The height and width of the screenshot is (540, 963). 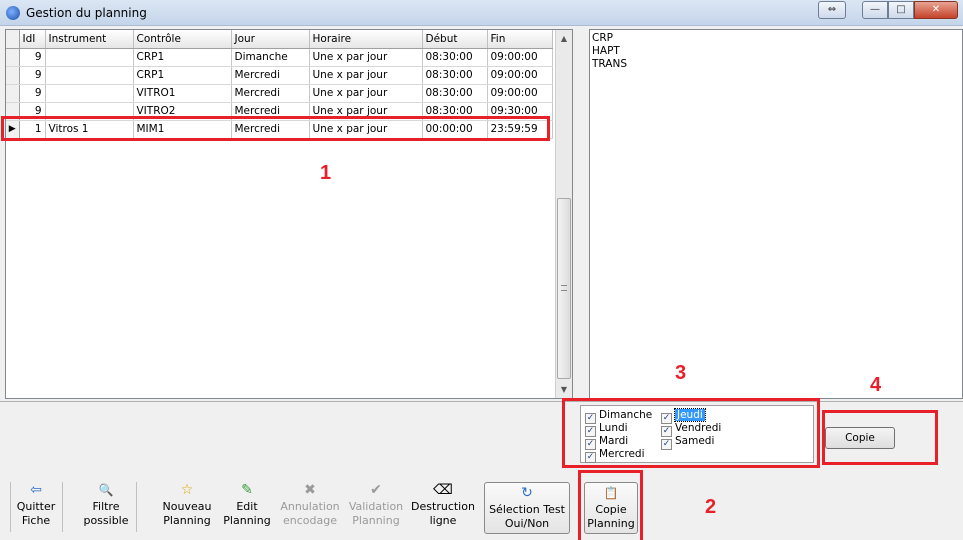 I want to click on back-arrow-icon: ⇦, so click(x=36, y=490).